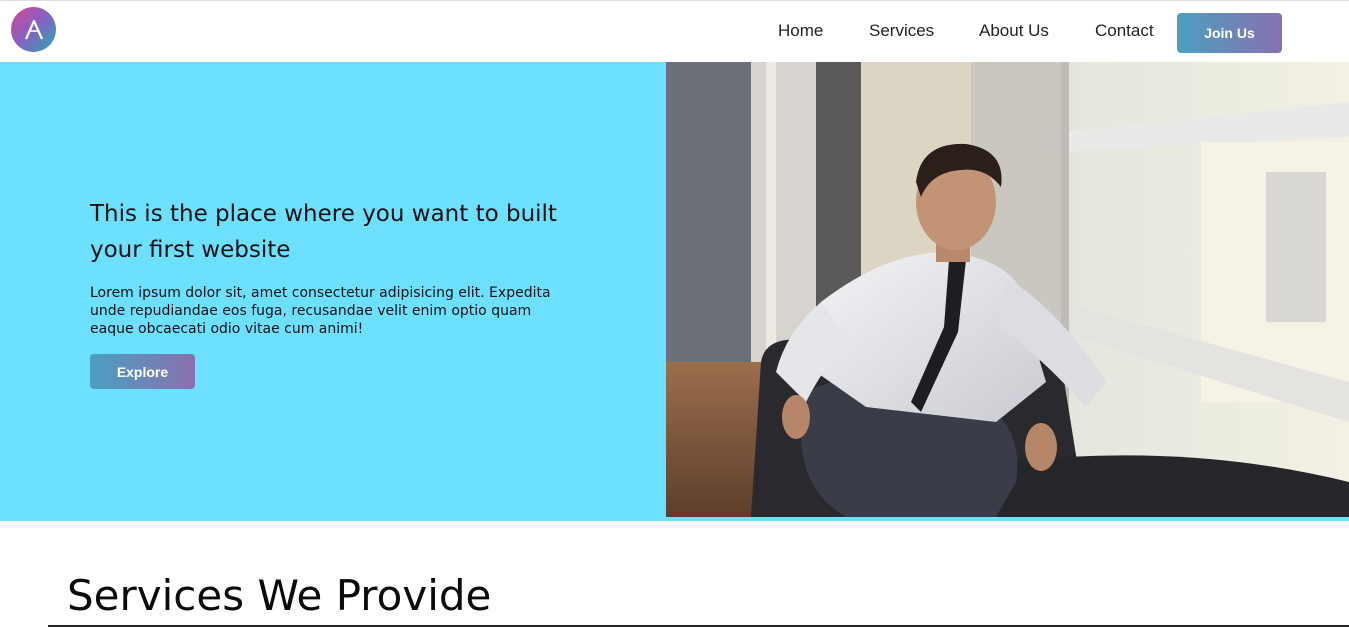 This screenshot has width=1349, height=627. I want to click on nav-home: Home, so click(800, 31).